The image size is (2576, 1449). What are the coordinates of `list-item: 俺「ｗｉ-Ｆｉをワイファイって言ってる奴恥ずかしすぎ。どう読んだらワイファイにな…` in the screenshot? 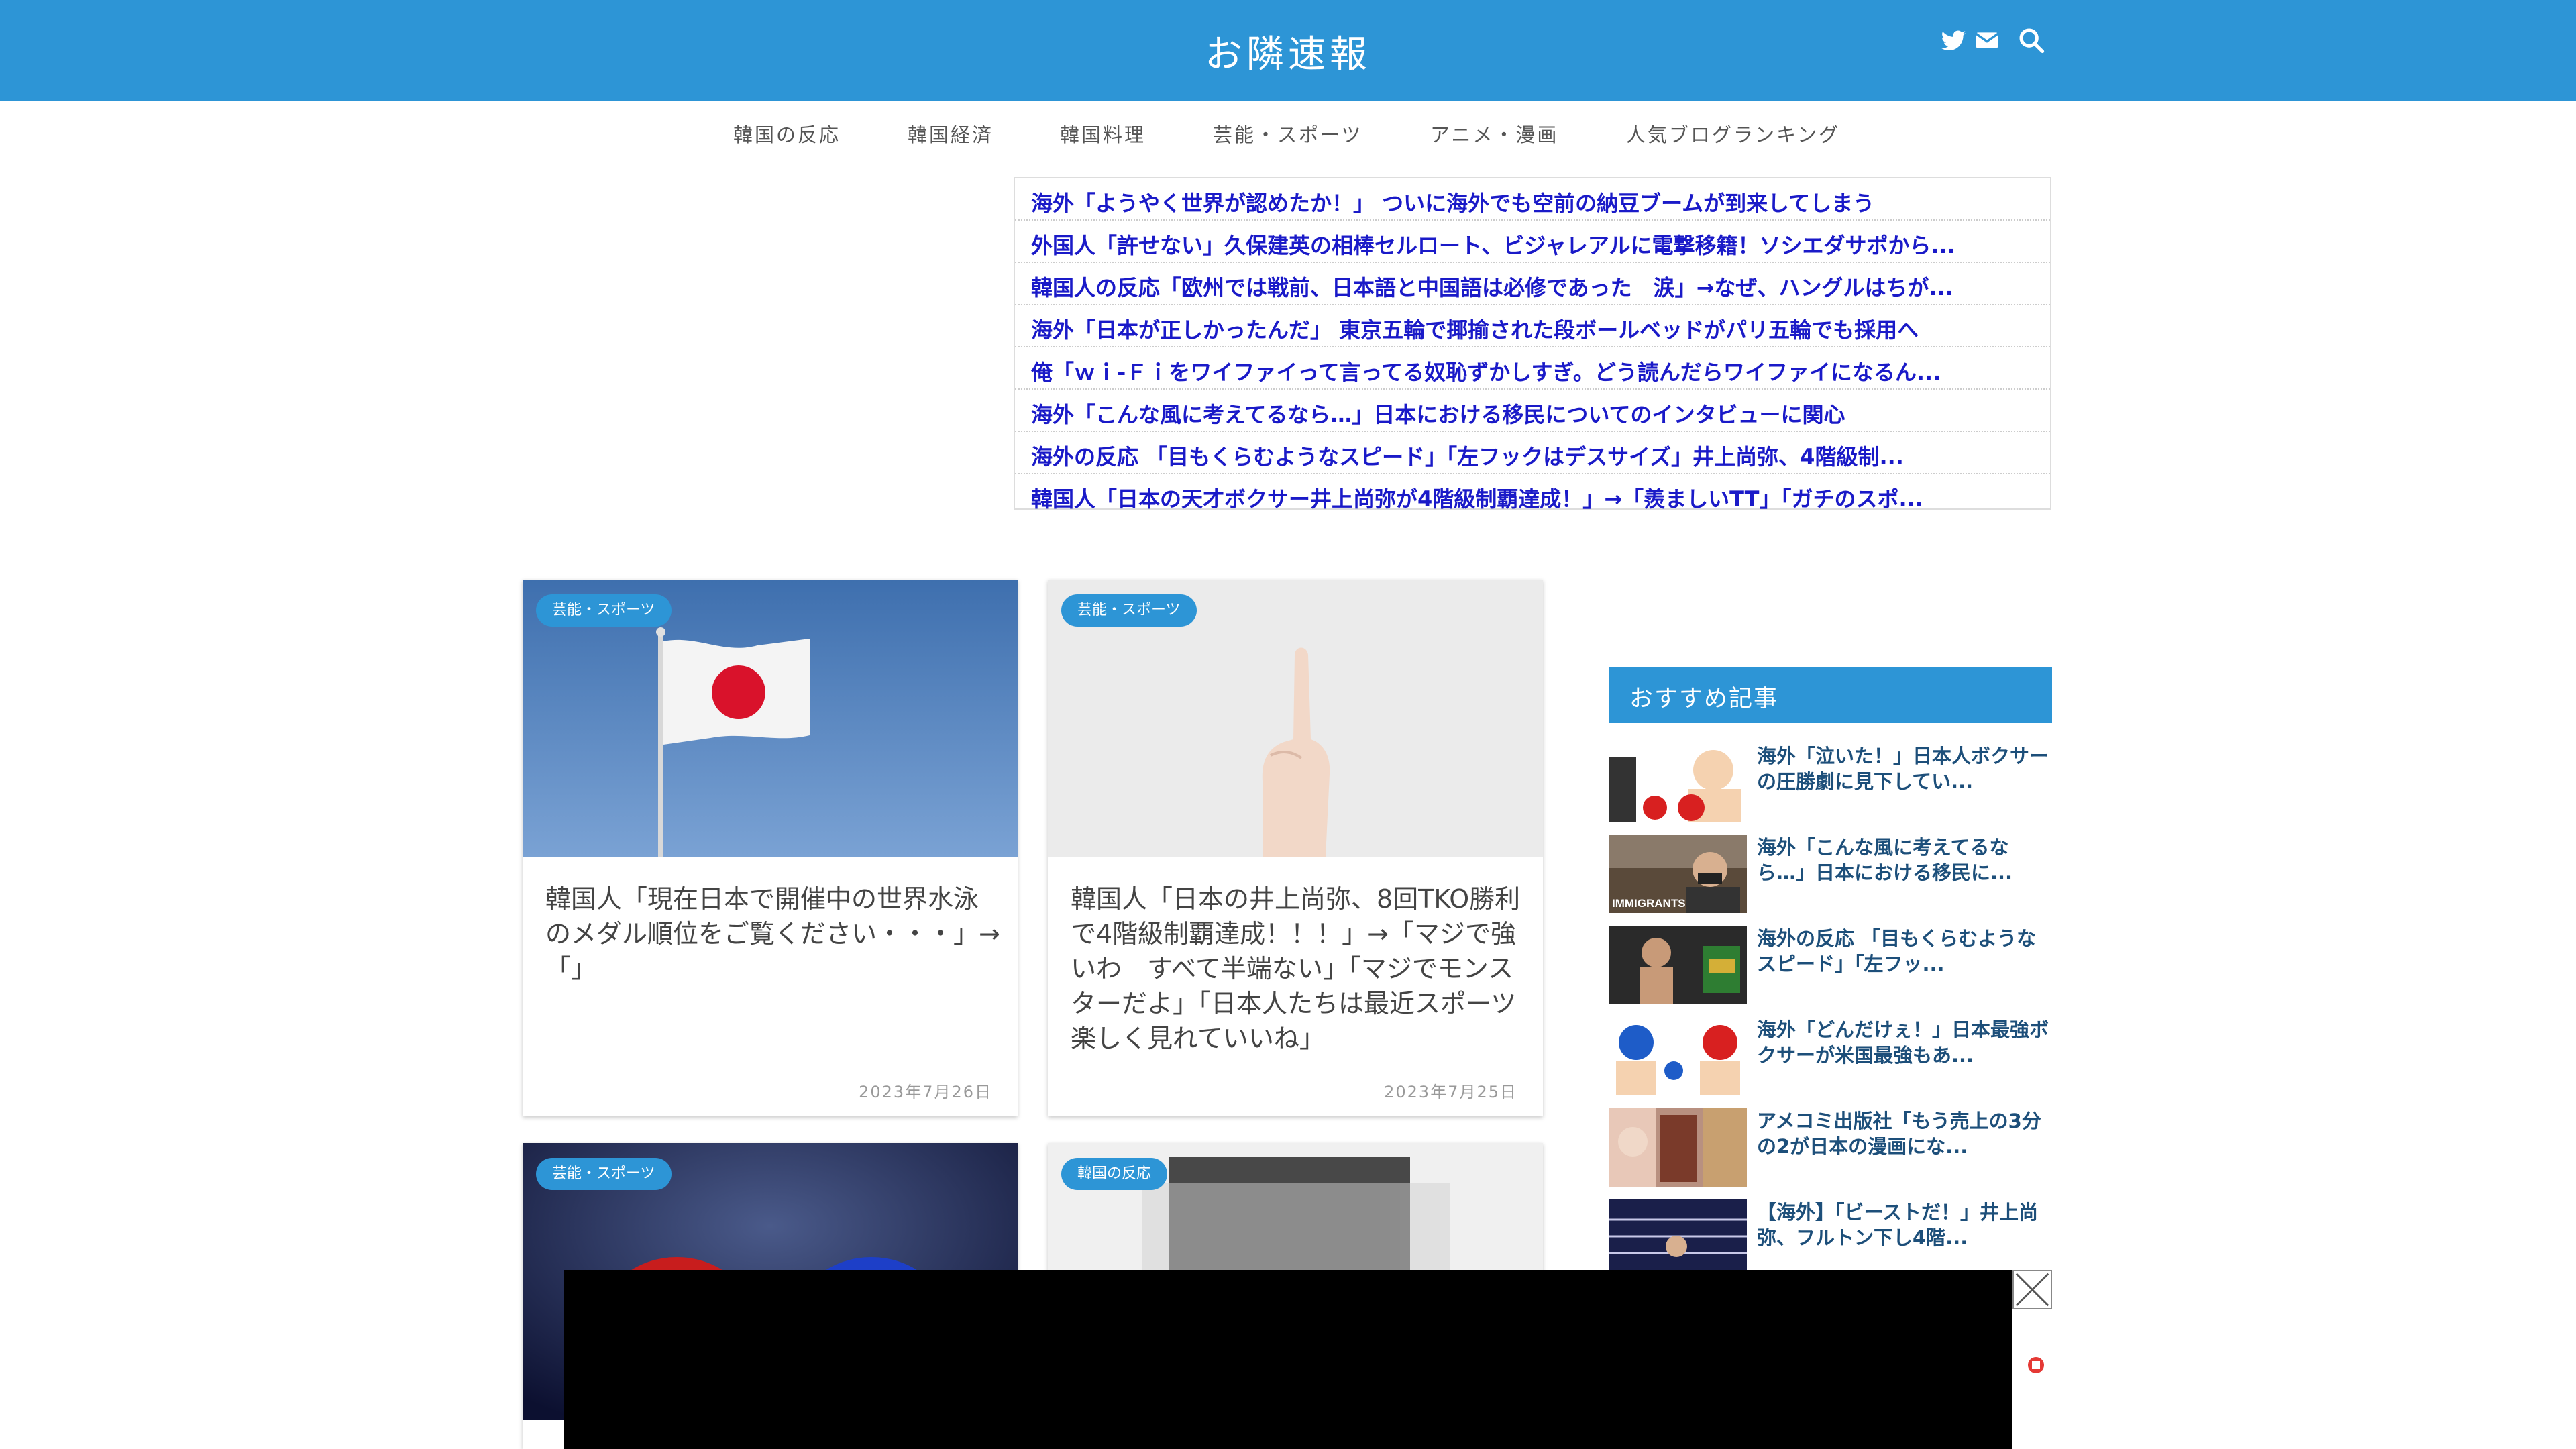 It's located at (1532, 368).